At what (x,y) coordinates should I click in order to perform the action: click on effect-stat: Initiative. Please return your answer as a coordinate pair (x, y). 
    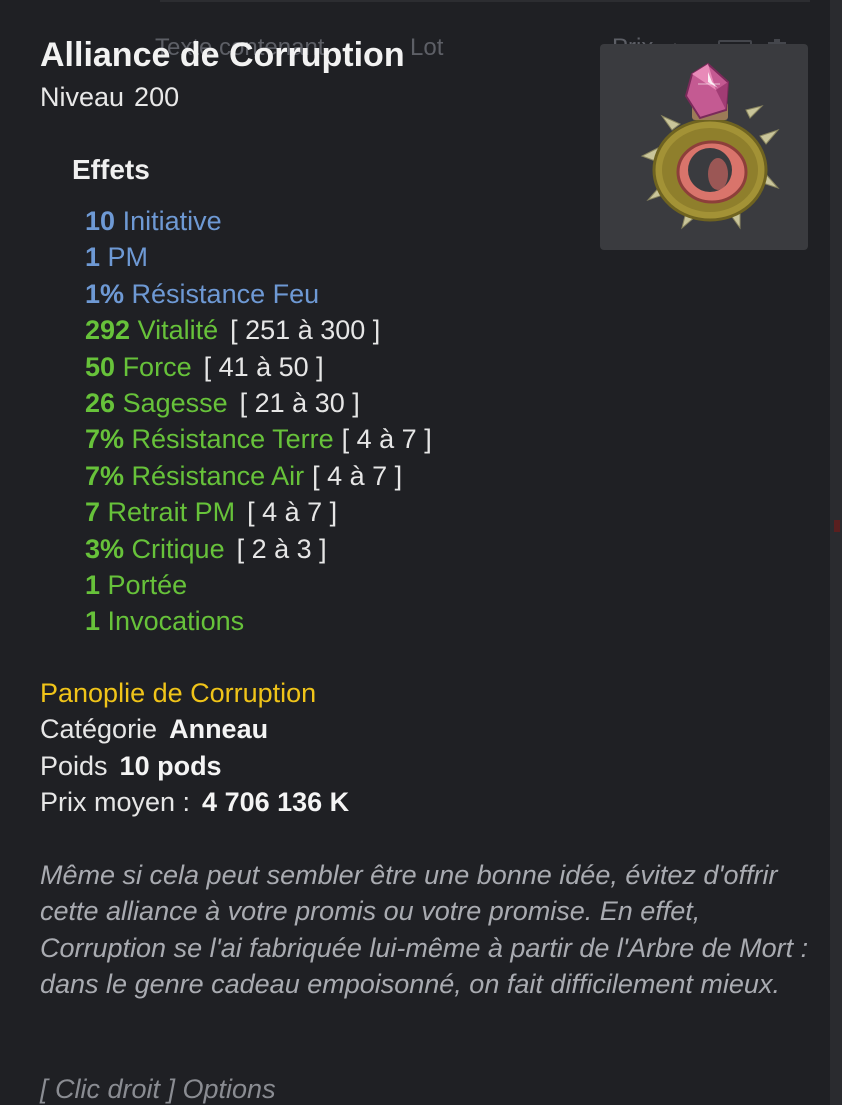
    Looking at the image, I should click on (172, 221).